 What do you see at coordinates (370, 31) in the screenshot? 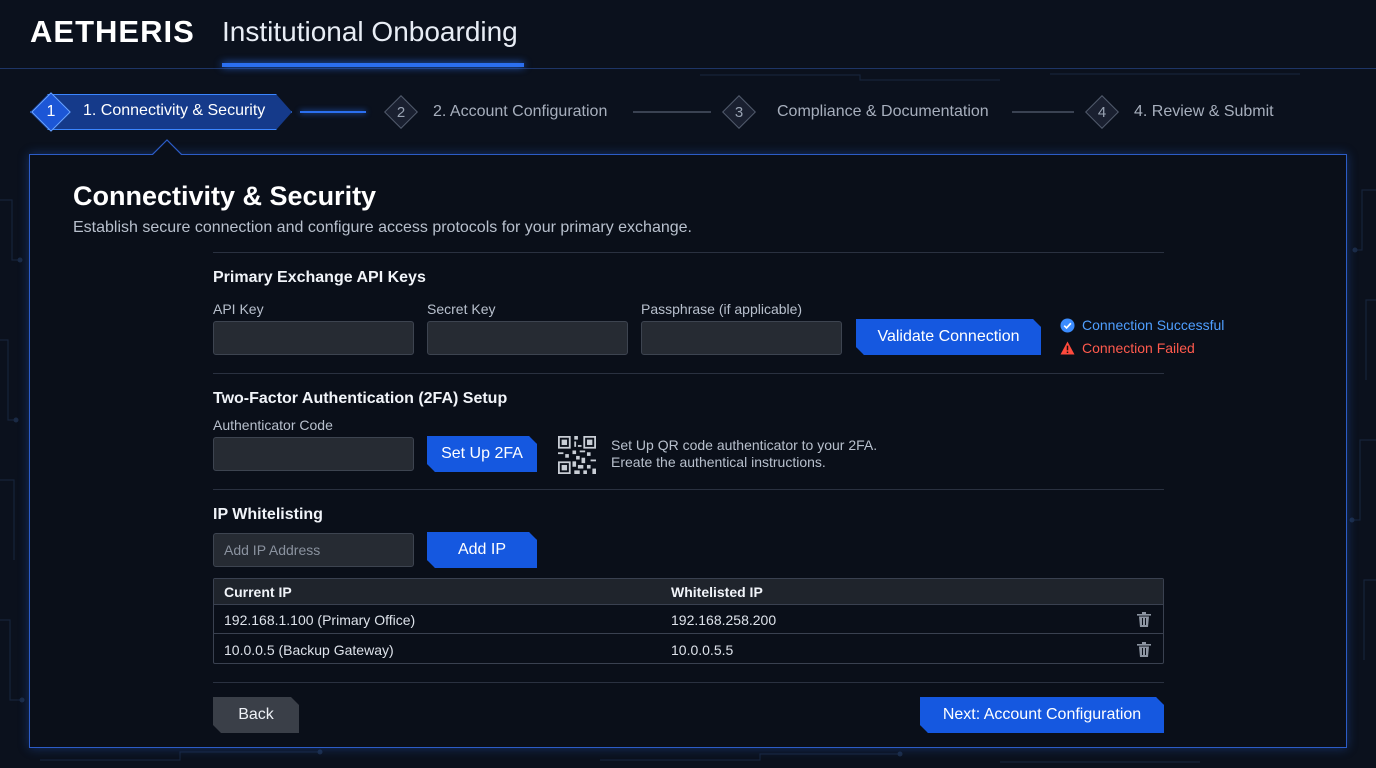
I see `page-title: Institutional Onboarding` at bounding box center [370, 31].